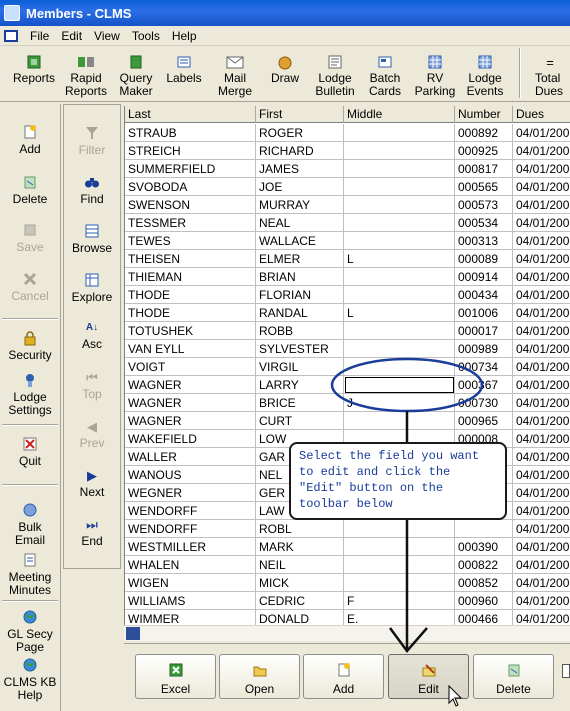 This screenshot has height=711, width=570. I want to click on table-row: WENDORFF ROBL 04/01/200, so click(347, 529).